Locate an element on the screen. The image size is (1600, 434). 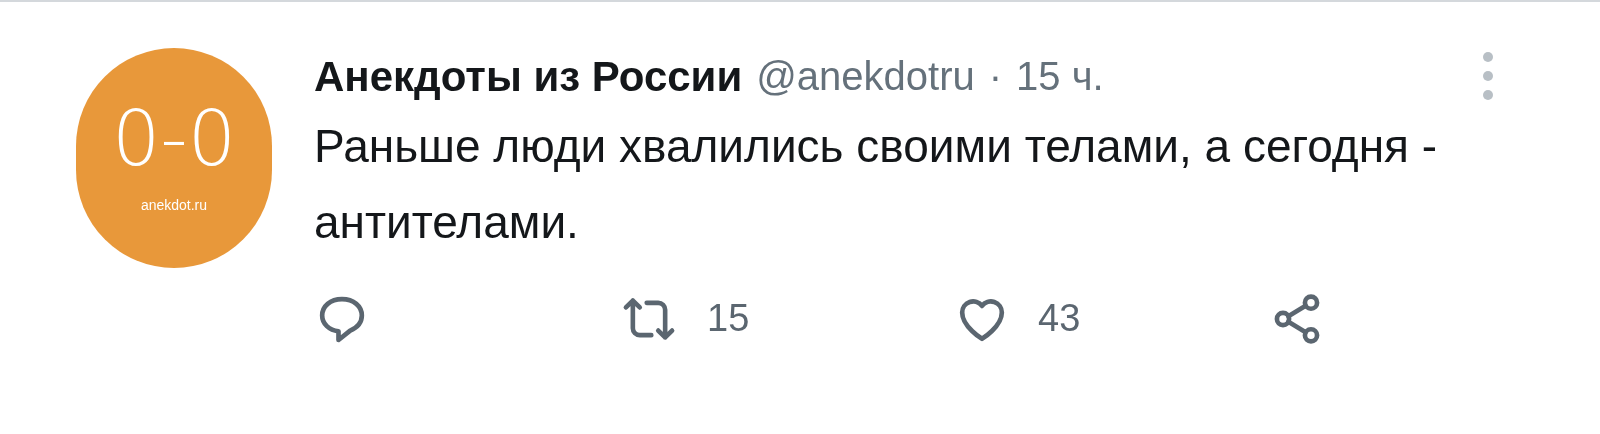
post-time: 15 ч. is located at coordinates (1060, 76).